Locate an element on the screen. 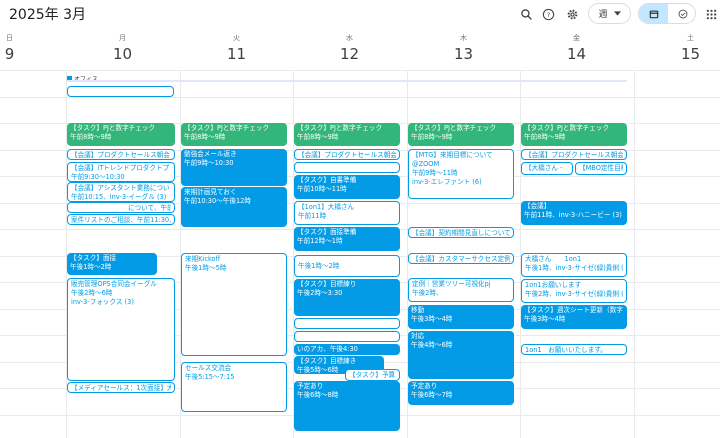  gear-icon is located at coordinates (572, 14).